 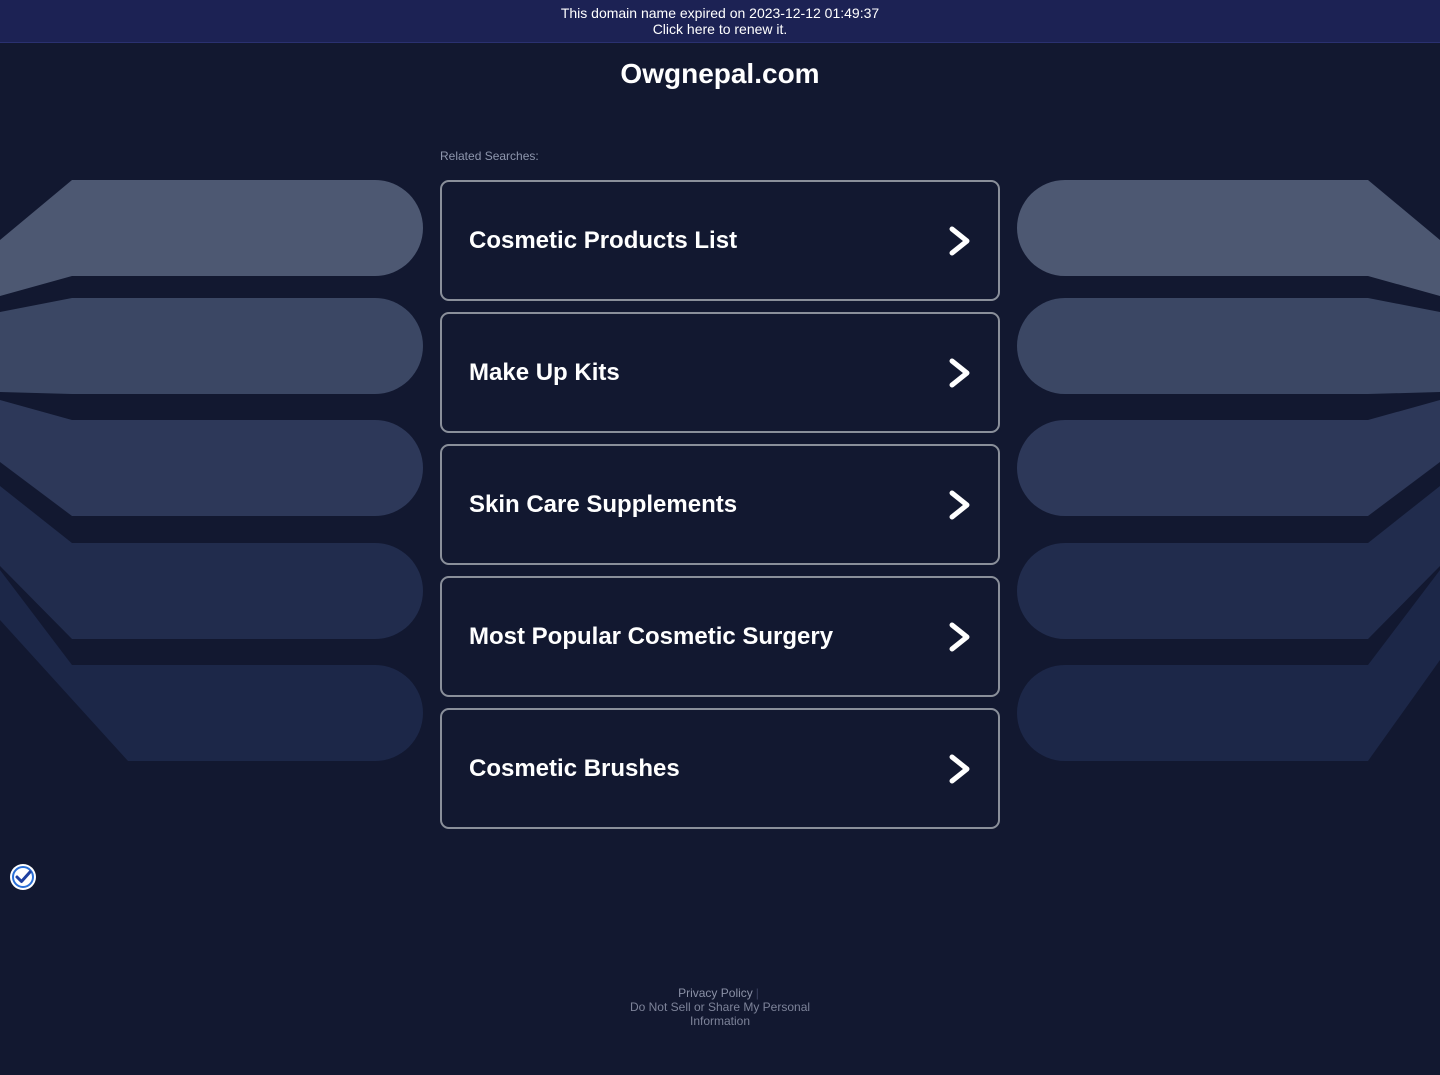 I want to click on privacy-policy-link: Privacy Policy, so click(x=715, y=993).